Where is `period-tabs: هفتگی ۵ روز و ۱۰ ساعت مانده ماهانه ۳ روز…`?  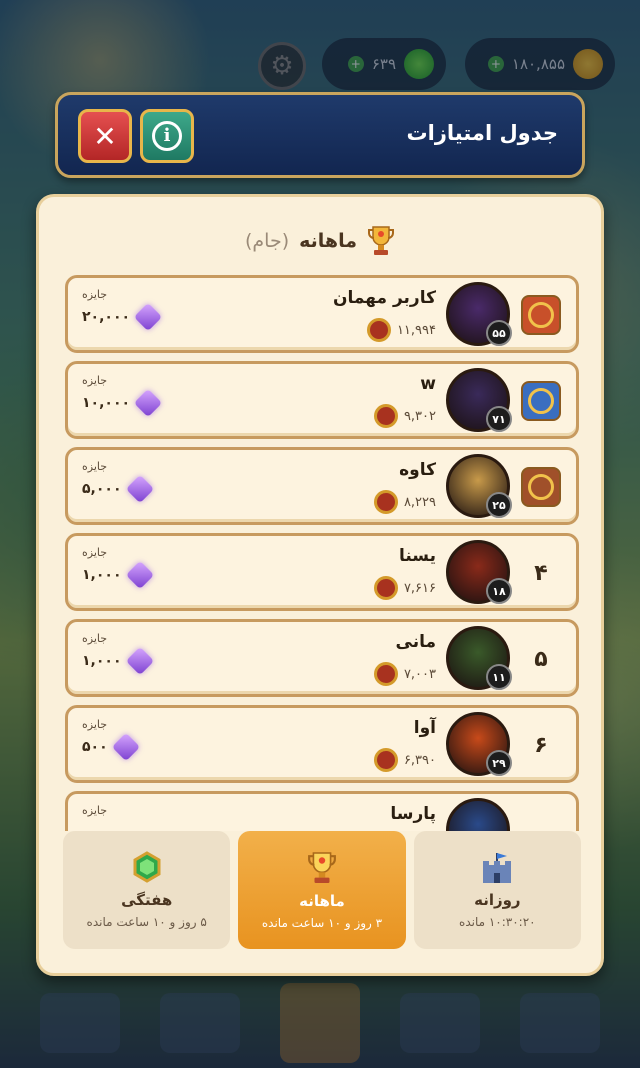
period-tabs: هفتگی ۵ روز و ۱۰ ساعت مانده ماهانه ۳ روز… is located at coordinates (322, 890).